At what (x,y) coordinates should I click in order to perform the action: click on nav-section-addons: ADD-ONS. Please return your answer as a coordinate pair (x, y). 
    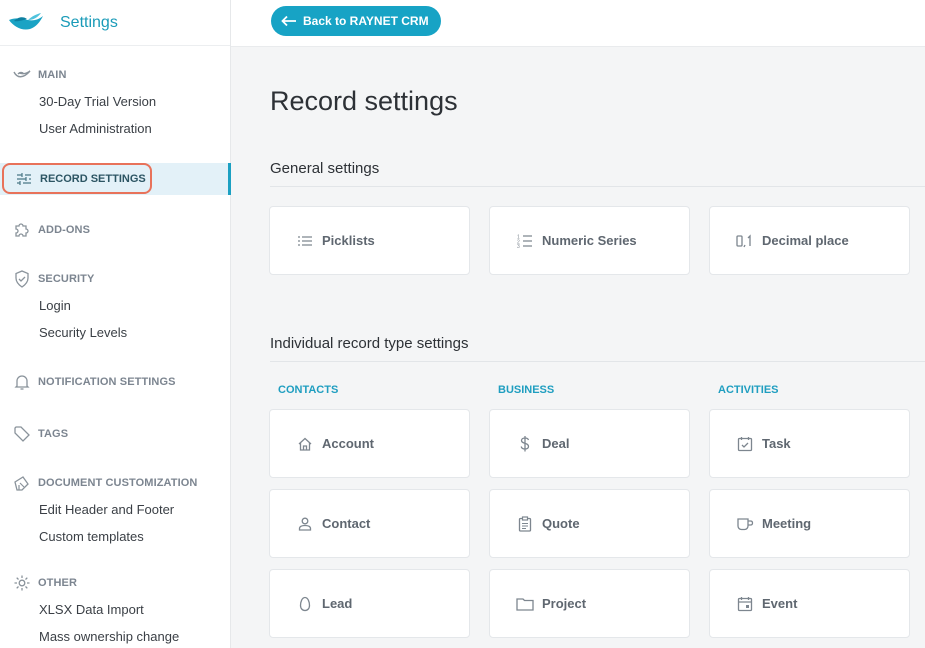
    Looking at the image, I should click on (115, 230).